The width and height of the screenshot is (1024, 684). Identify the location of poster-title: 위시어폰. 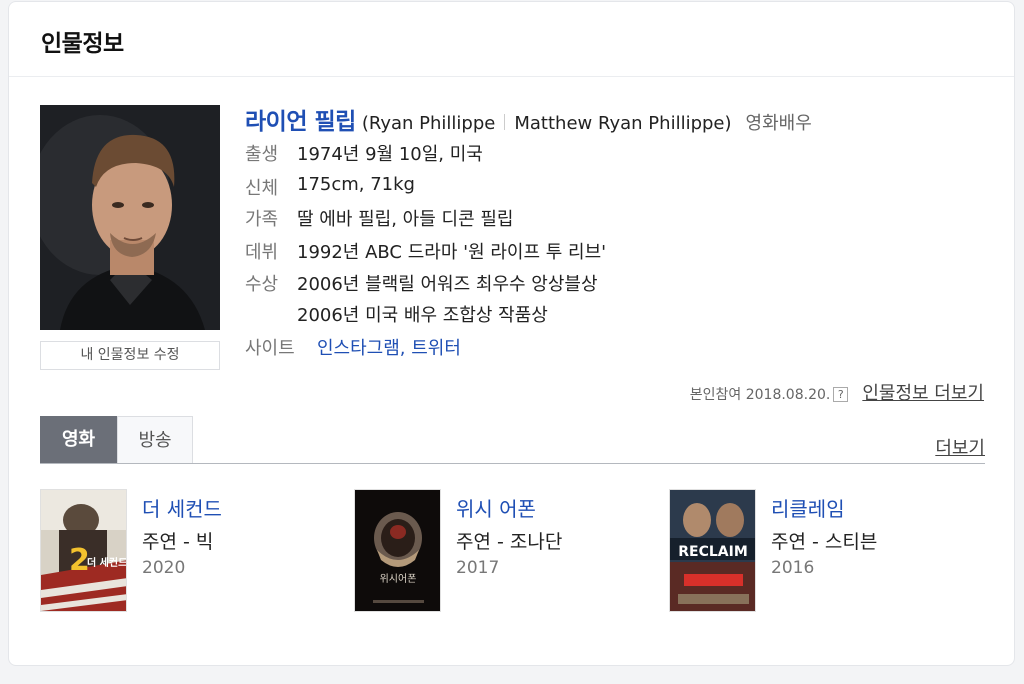
(398, 578).